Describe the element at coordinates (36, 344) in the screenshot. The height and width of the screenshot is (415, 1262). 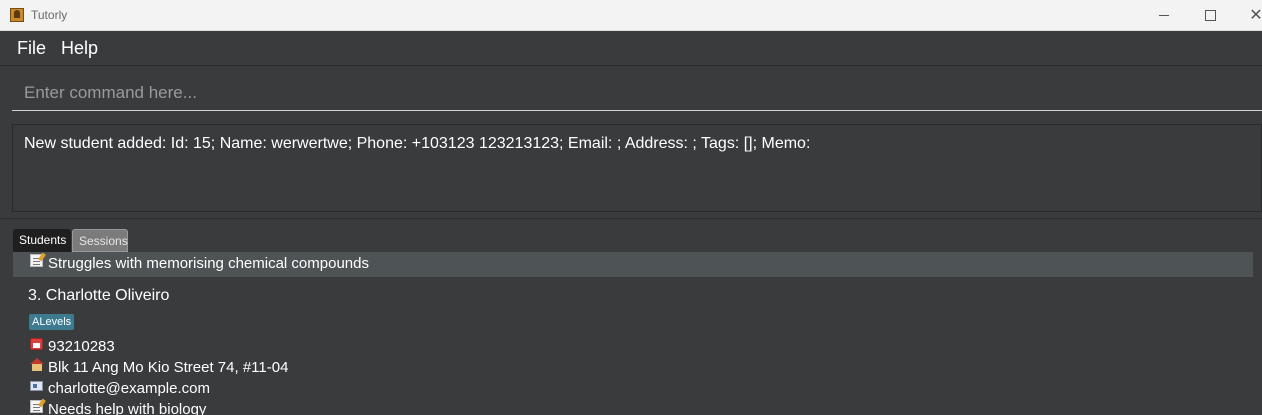
I see `phone-icon` at that location.